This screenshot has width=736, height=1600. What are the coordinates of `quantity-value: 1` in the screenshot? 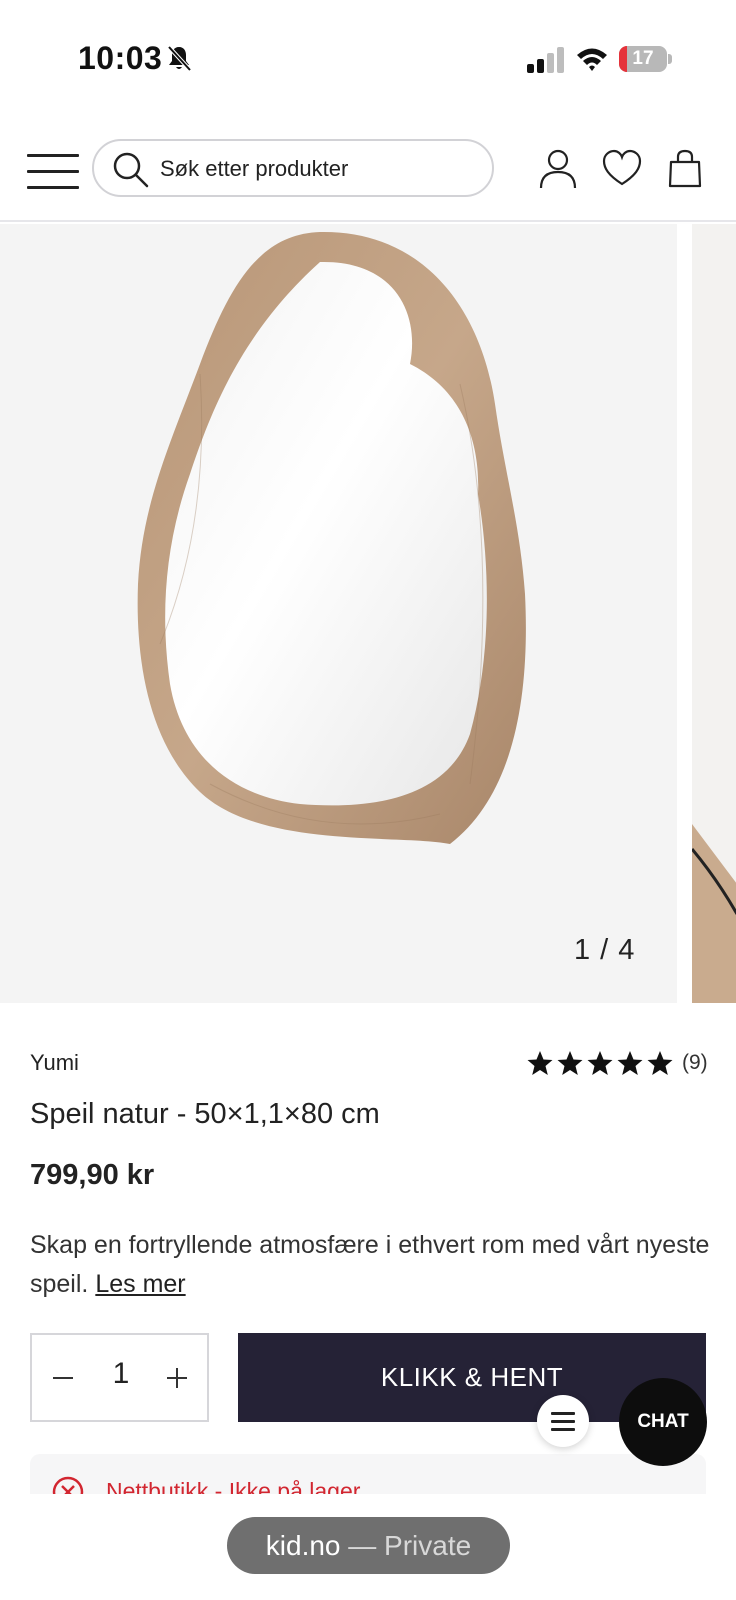 It's located at (121, 1374).